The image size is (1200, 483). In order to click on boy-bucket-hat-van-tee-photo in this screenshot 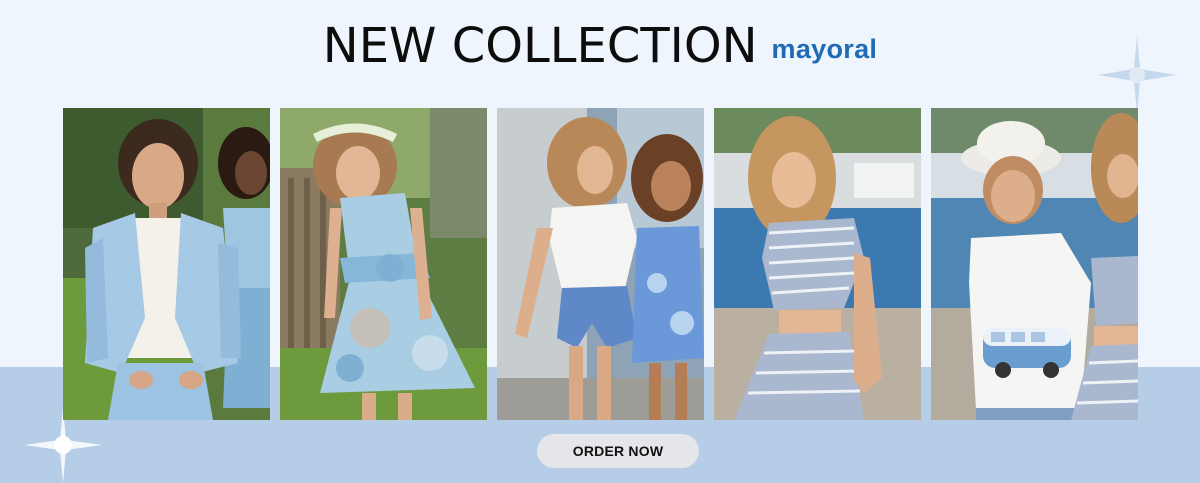, I will do `click(1034, 264)`.